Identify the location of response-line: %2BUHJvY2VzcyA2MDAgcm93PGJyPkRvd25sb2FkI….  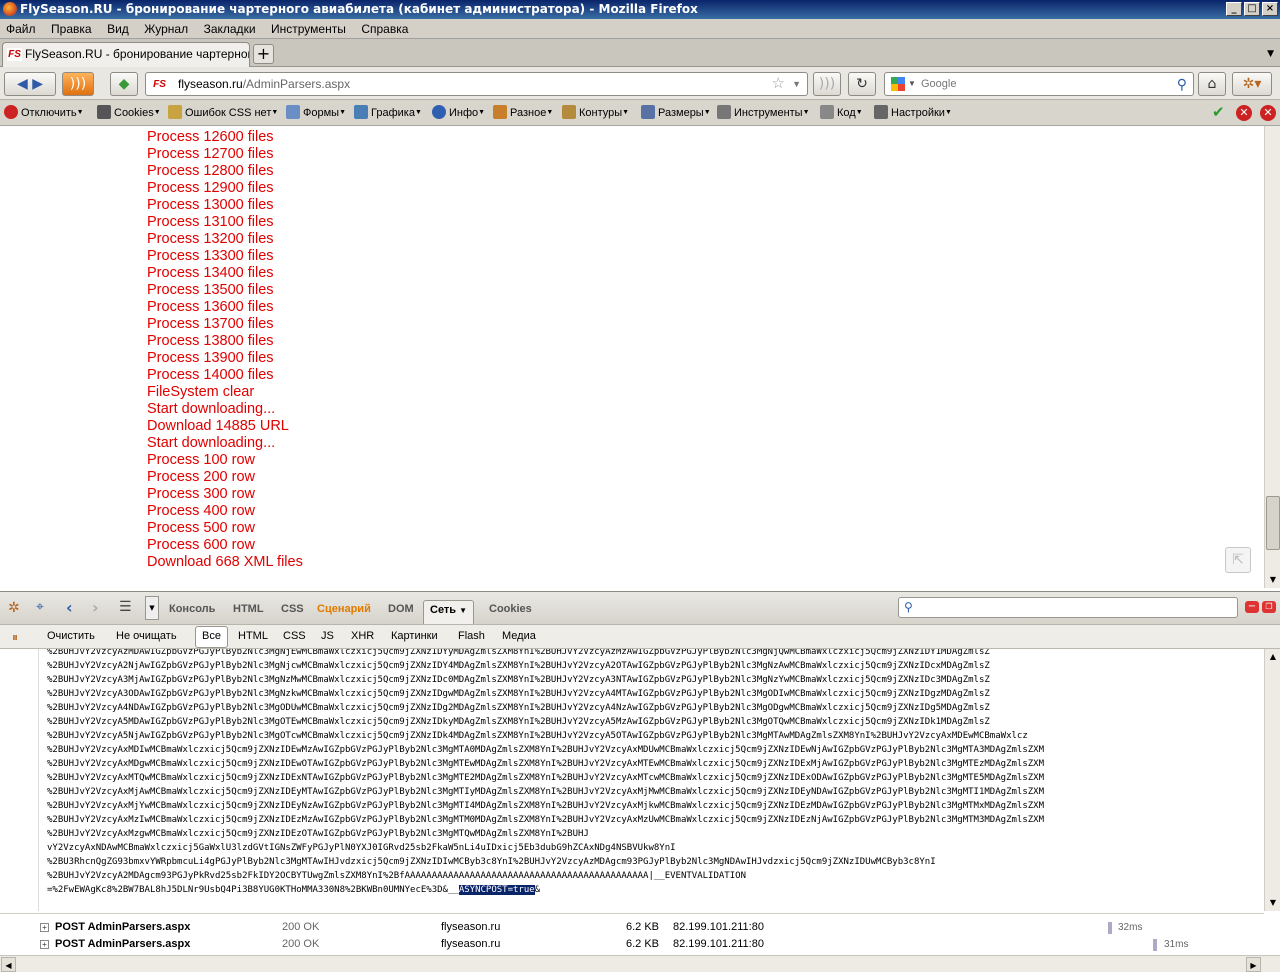
(396, 876).